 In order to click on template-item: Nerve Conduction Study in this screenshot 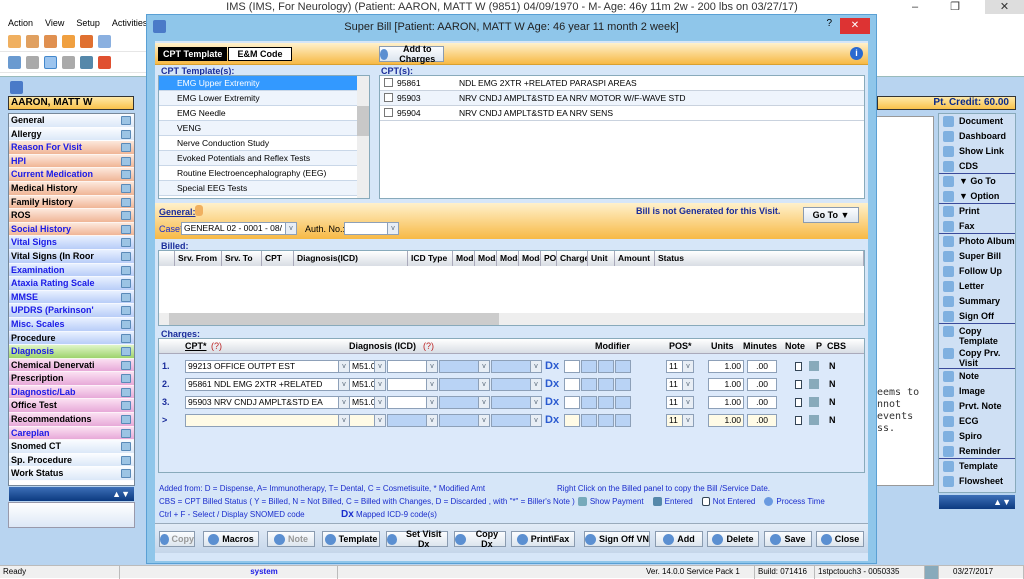, I will do `click(258, 143)`.